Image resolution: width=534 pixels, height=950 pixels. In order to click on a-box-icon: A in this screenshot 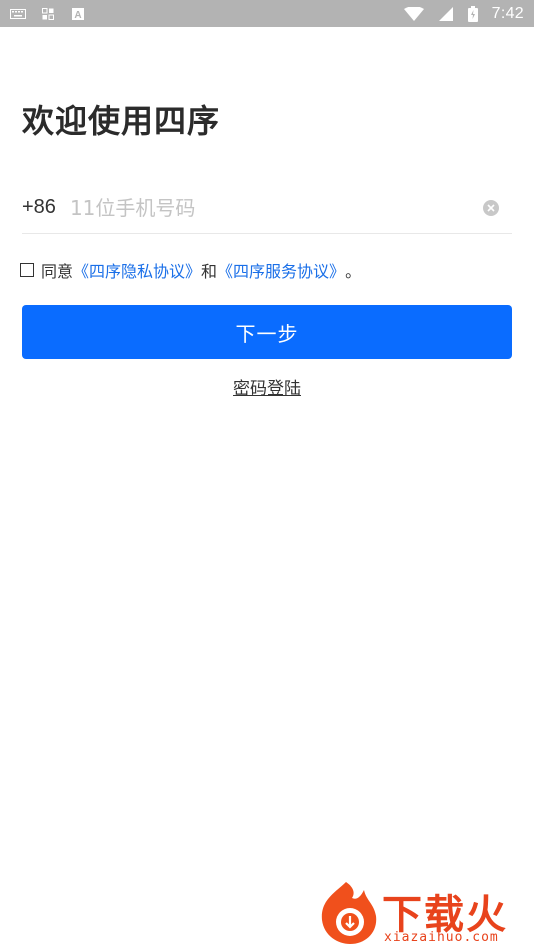, I will do `click(78, 13)`.